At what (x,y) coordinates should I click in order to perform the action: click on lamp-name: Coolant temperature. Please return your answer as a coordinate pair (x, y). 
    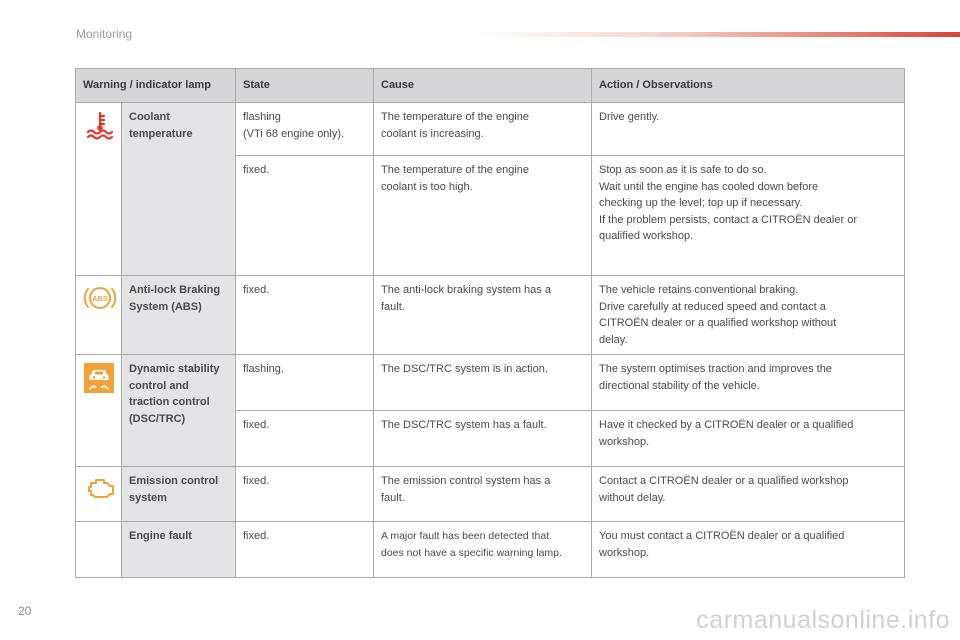
    Looking at the image, I should click on (178, 189).